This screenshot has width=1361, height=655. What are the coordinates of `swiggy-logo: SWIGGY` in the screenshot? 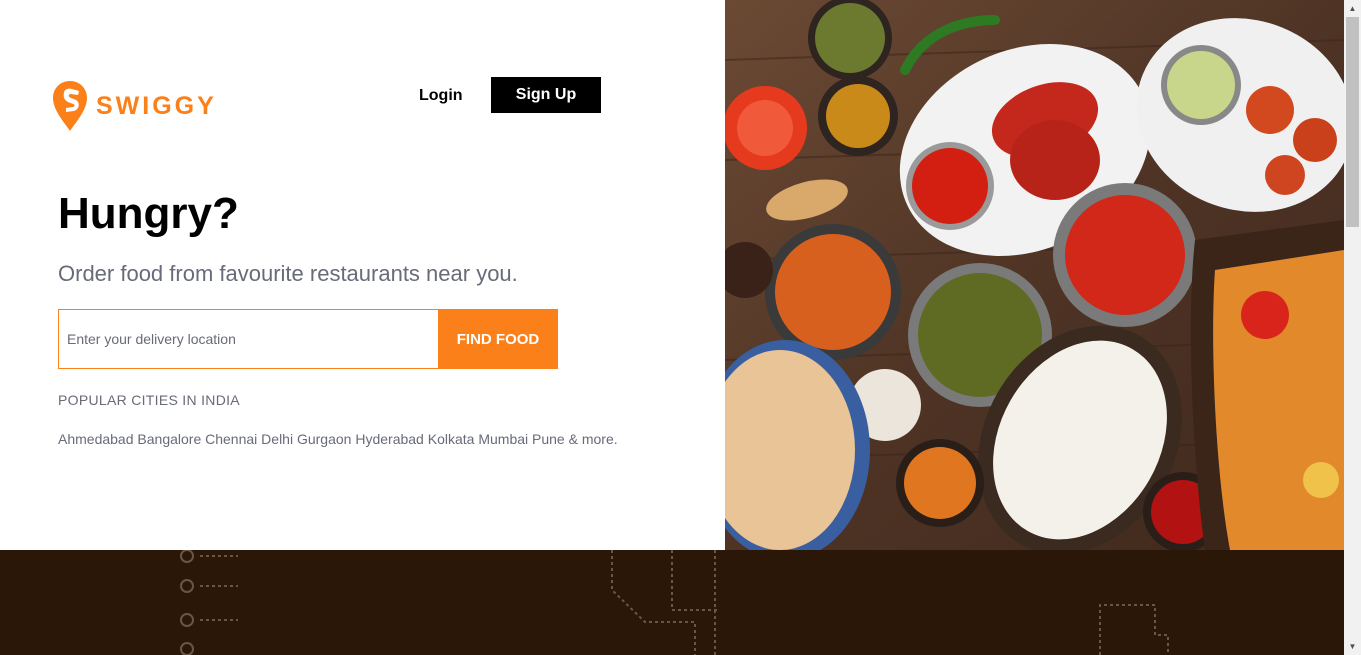 It's located at (134, 106).